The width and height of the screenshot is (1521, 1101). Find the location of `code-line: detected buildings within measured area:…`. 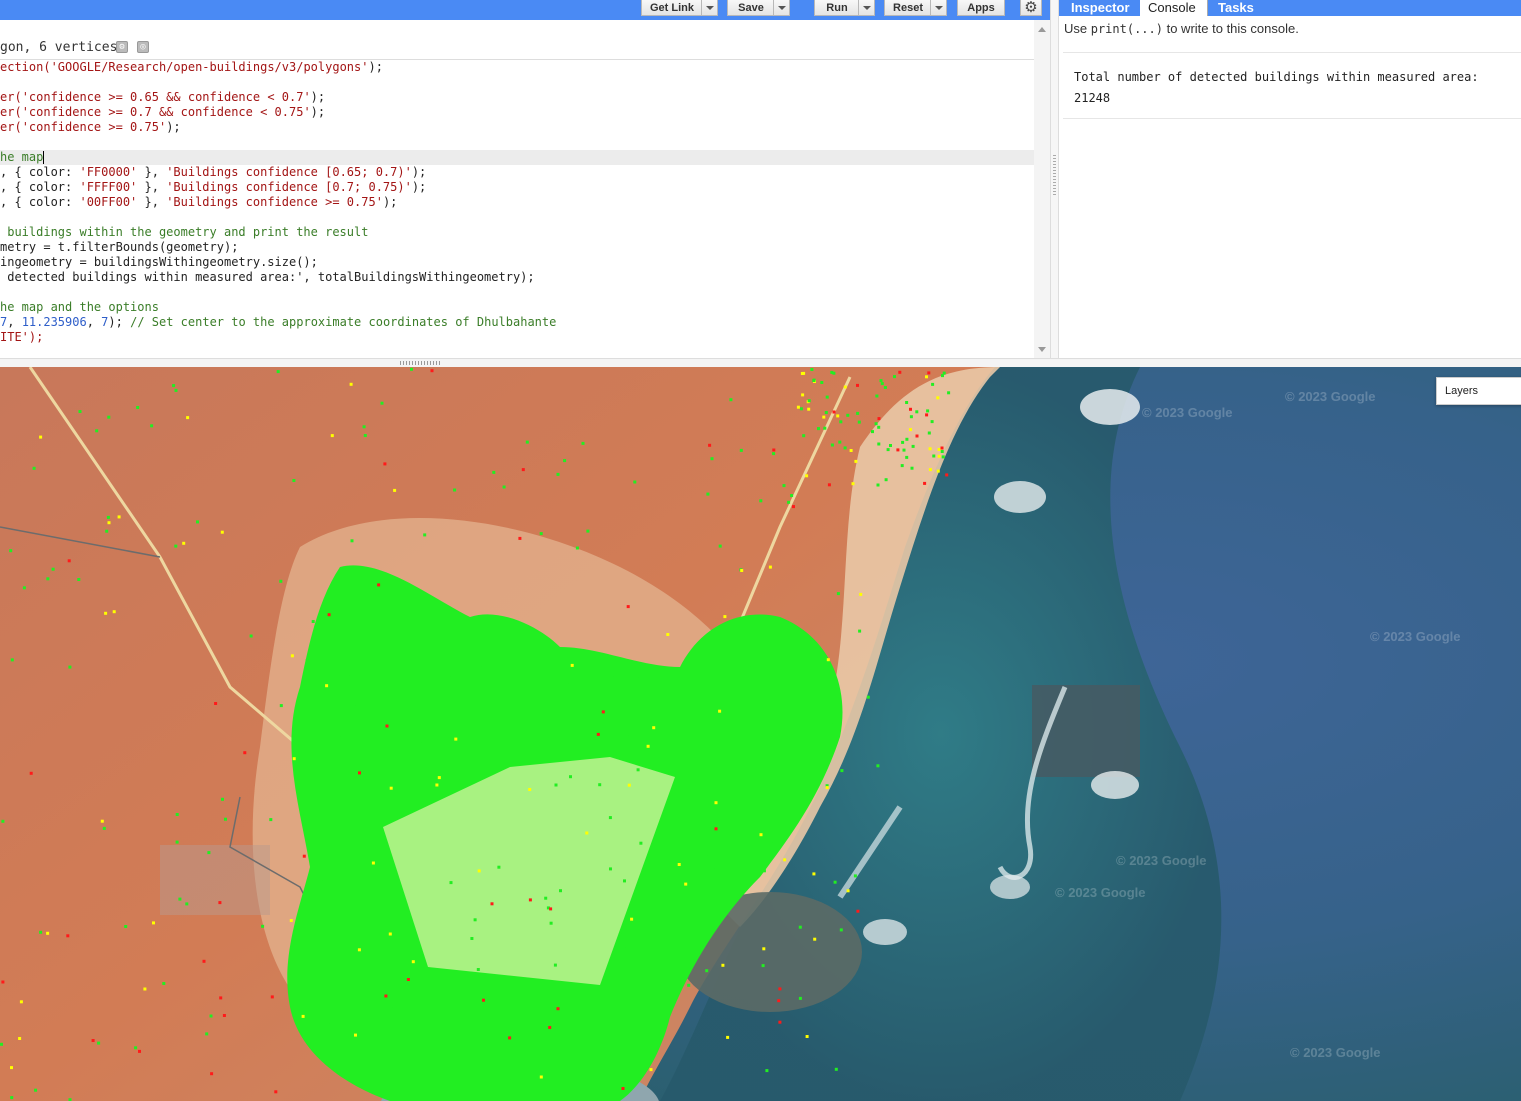

code-line: detected buildings within measured area:… is located at coordinates (517, 277).